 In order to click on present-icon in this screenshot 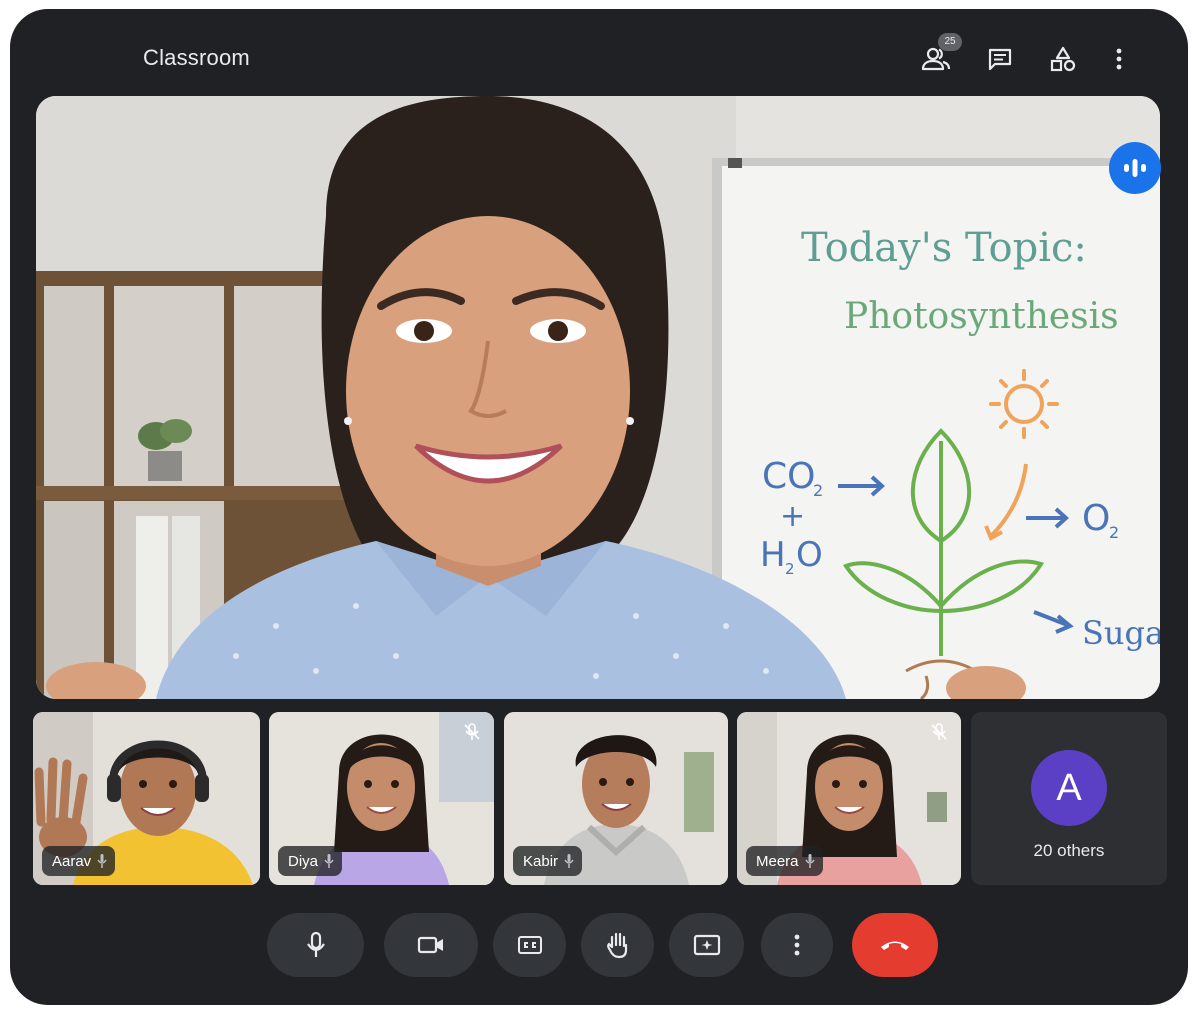, I will do `click(707, 945)`.